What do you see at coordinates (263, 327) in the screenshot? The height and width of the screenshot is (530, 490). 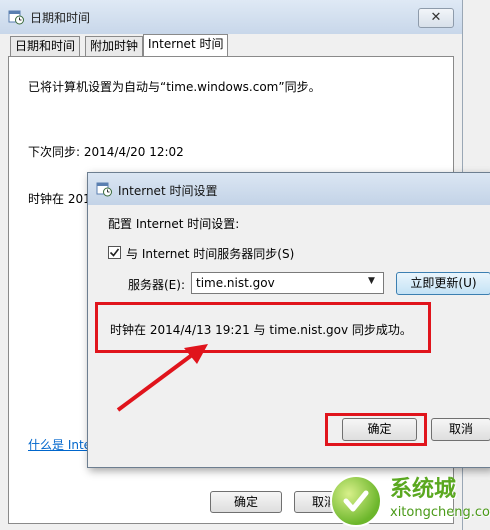 I see `highlight-box-result` at bounding box center [263, 327].